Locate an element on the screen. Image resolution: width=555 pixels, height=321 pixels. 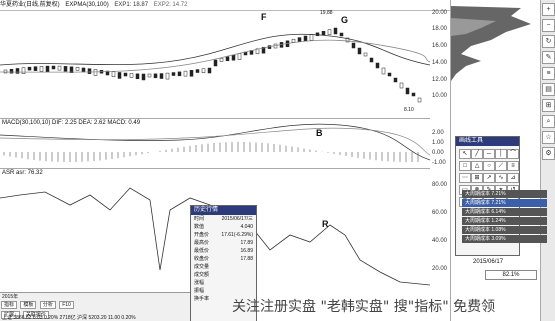
history-key: 最低价 is located at coordinates (202, 251).